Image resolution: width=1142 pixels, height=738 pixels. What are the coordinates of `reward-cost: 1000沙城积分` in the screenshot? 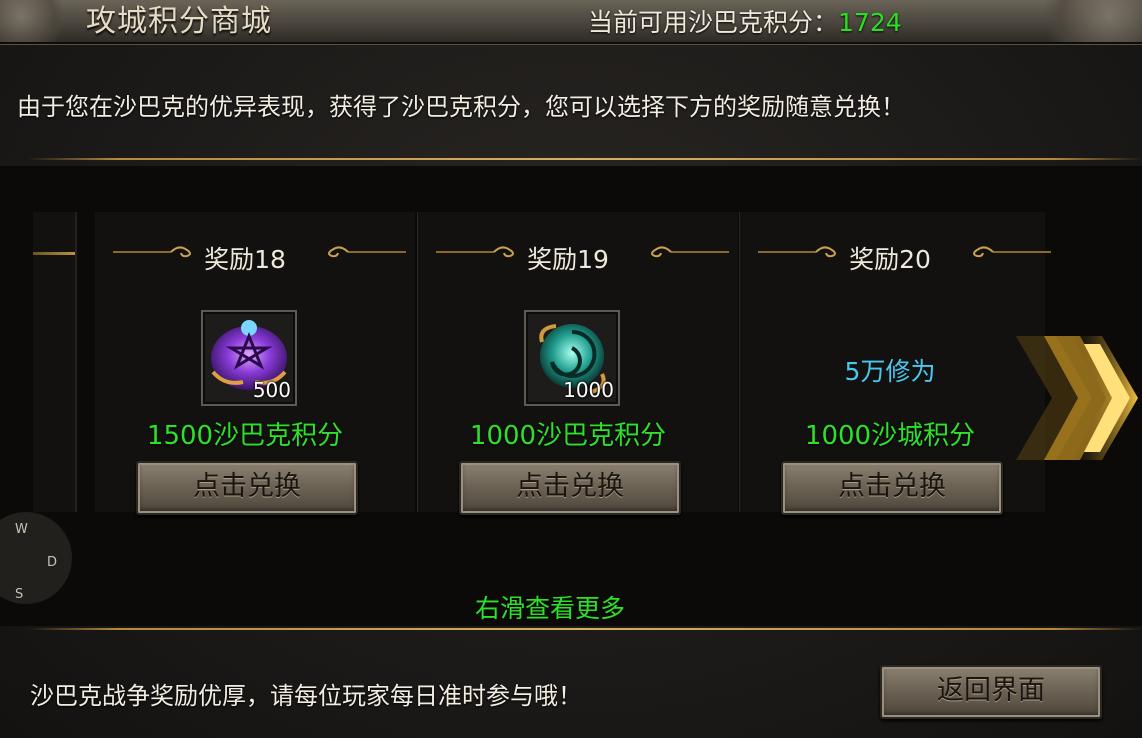 It's located at (890, 436).